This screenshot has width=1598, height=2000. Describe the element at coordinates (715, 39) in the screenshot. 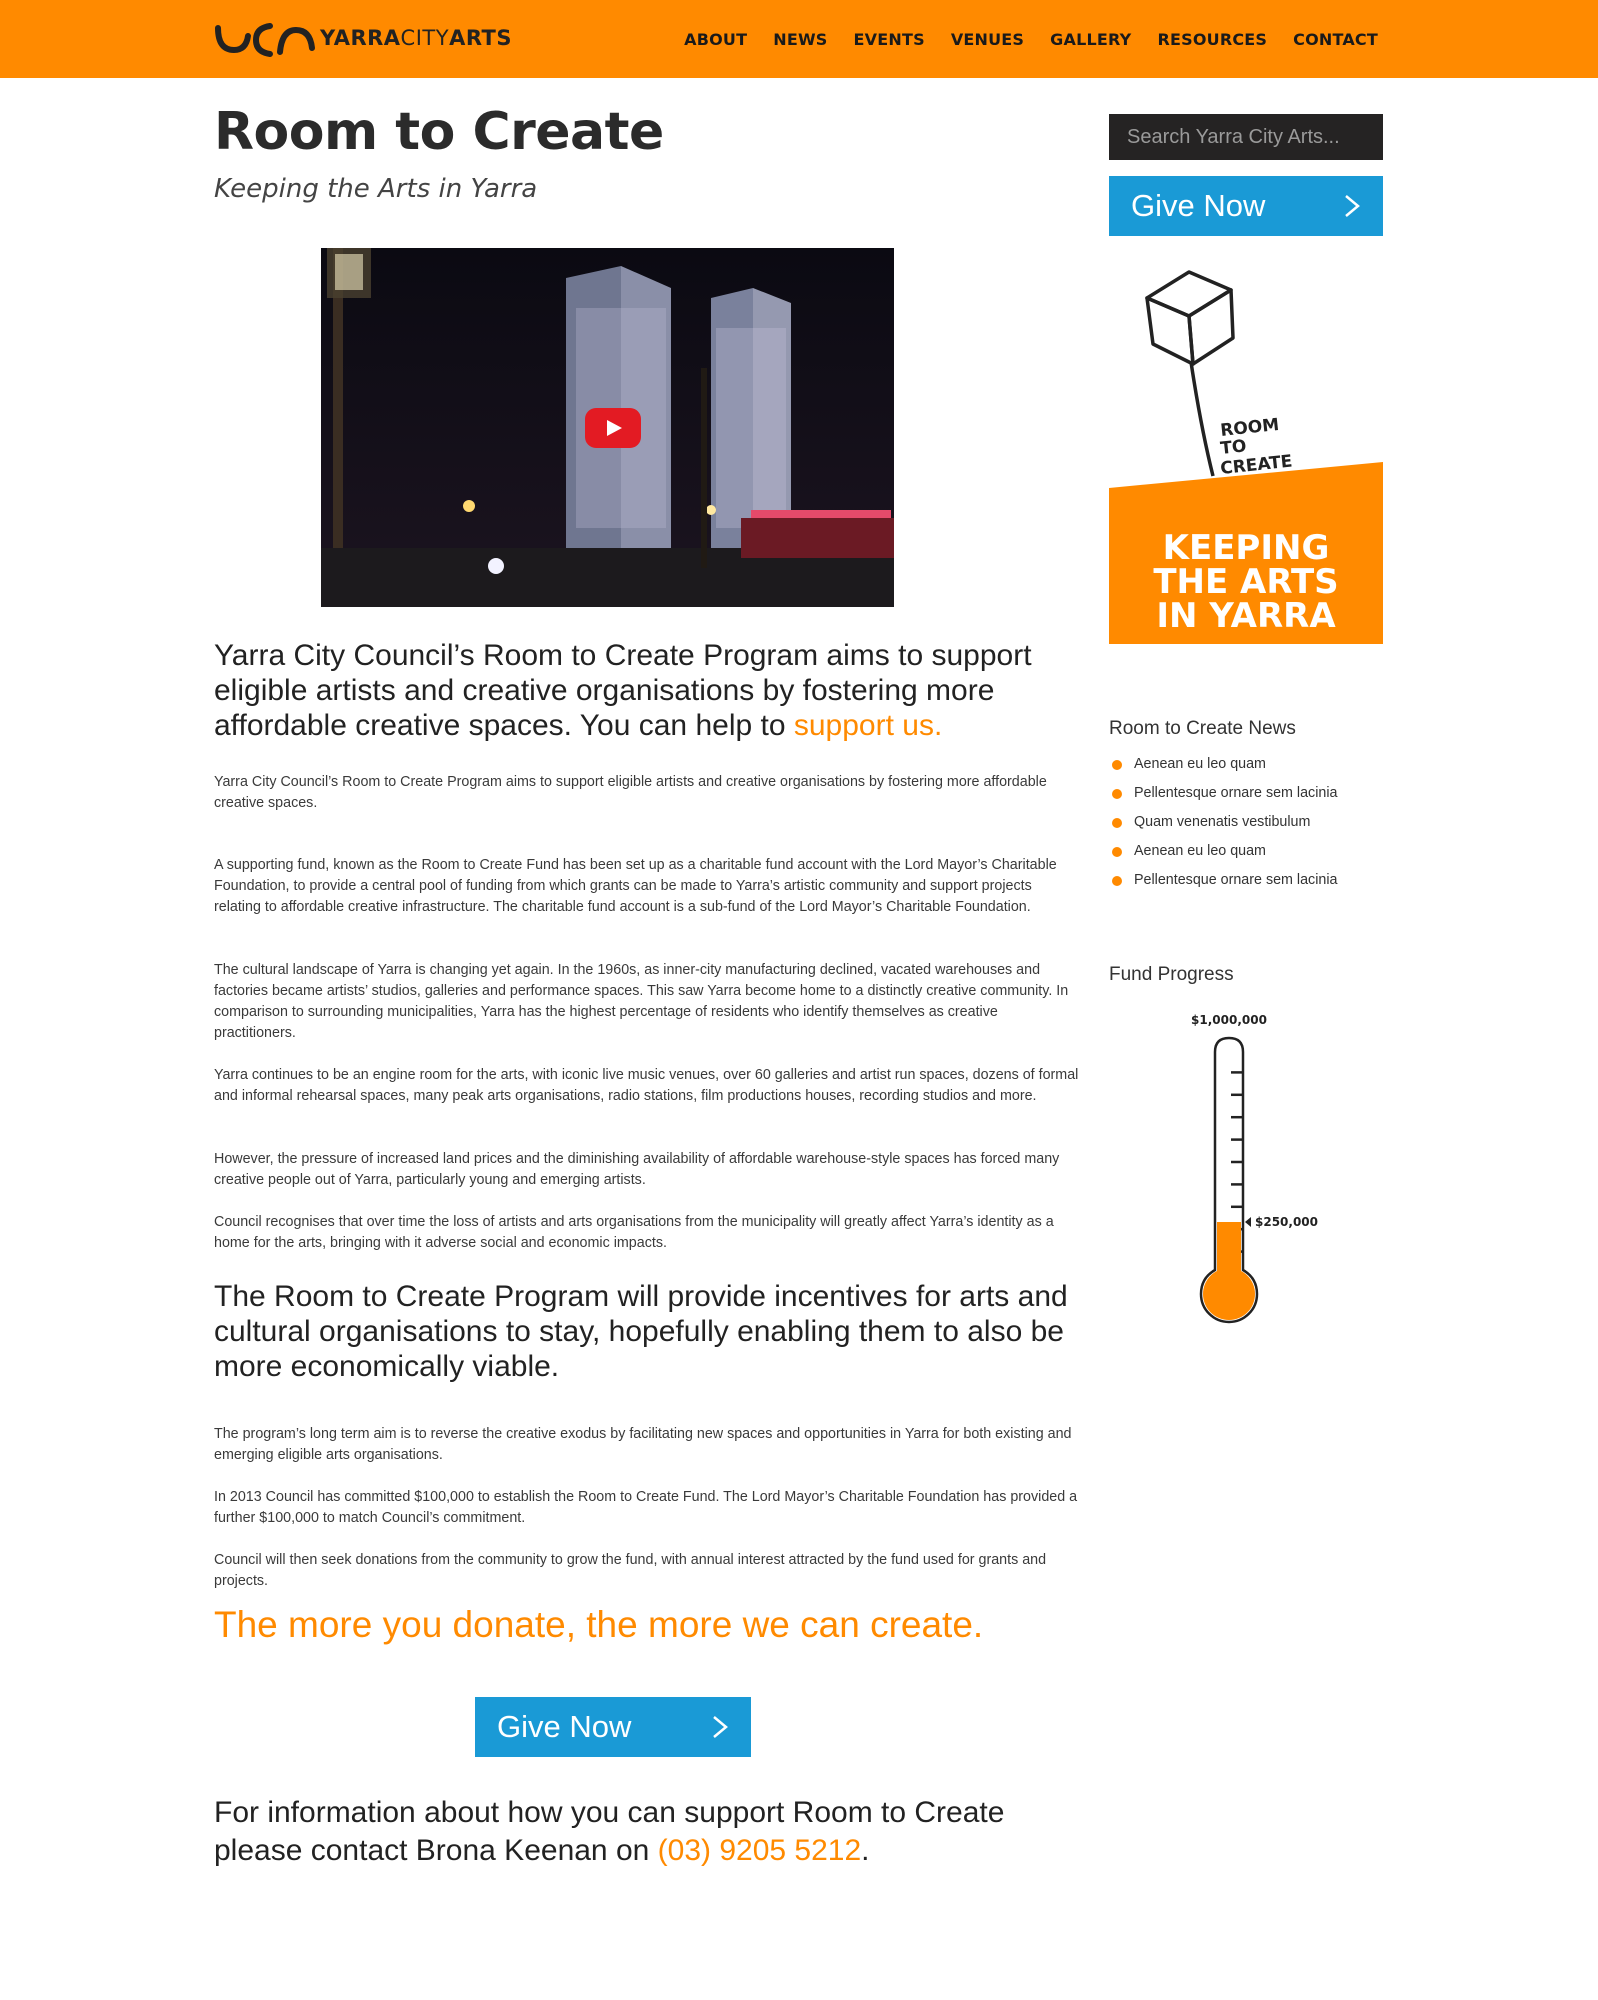

I see `nav-about: ABOUT` at that location.